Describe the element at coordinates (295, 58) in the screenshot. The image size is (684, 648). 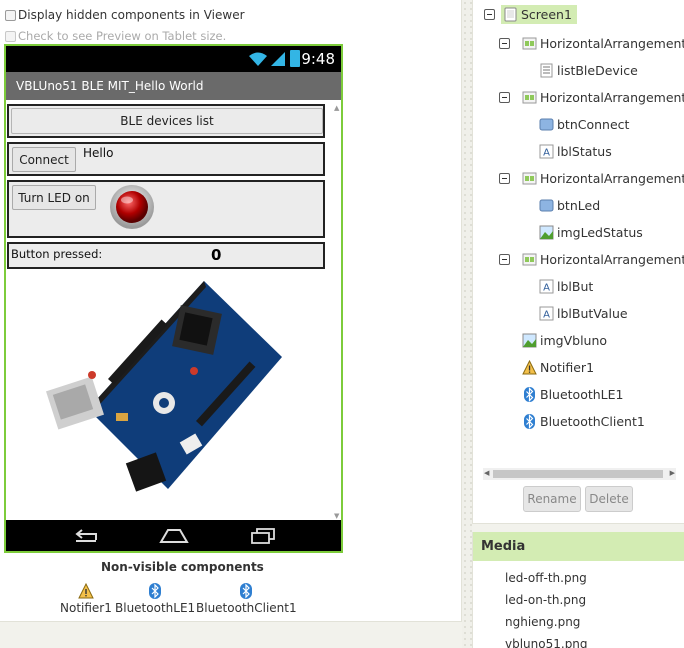
I see `battery-icon` at that location.